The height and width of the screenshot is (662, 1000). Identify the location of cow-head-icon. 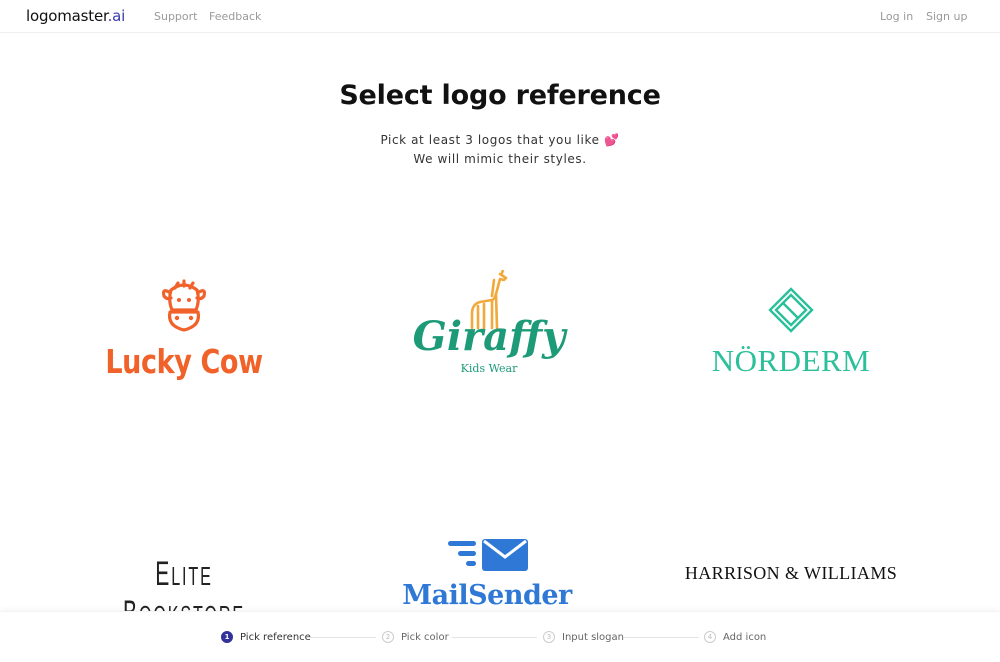
(184, 305).